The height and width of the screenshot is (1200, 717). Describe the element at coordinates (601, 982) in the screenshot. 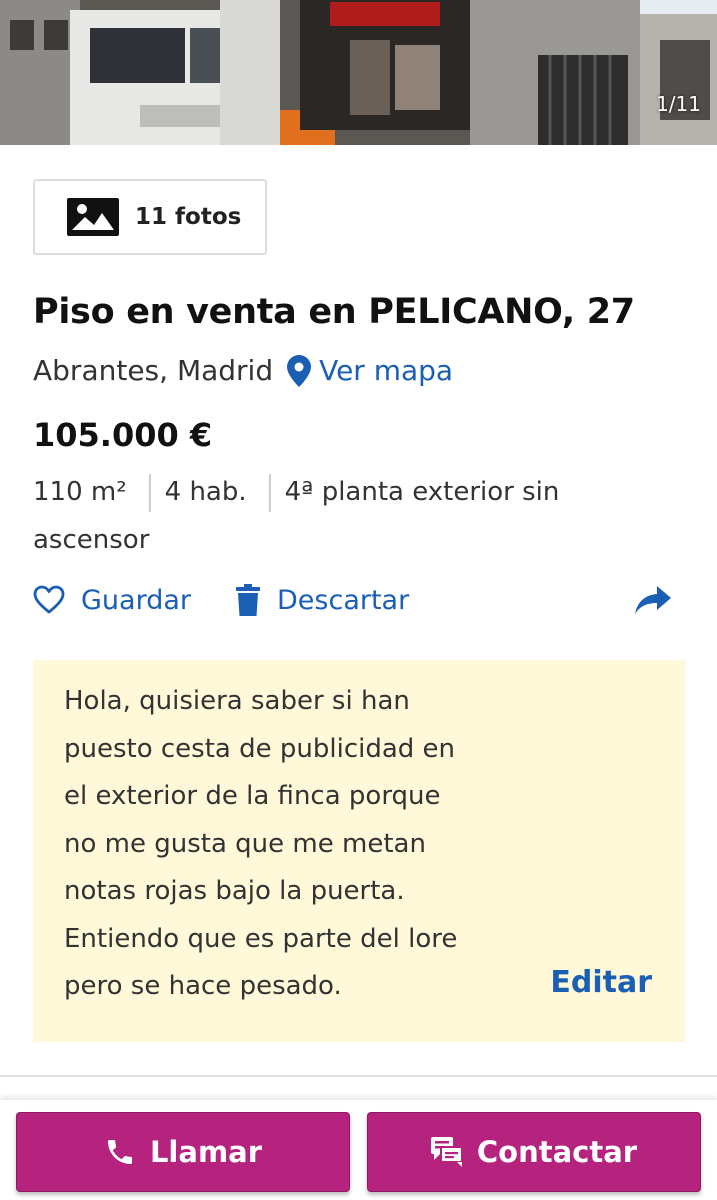

I see `edit-note-link: Editar` at that location.